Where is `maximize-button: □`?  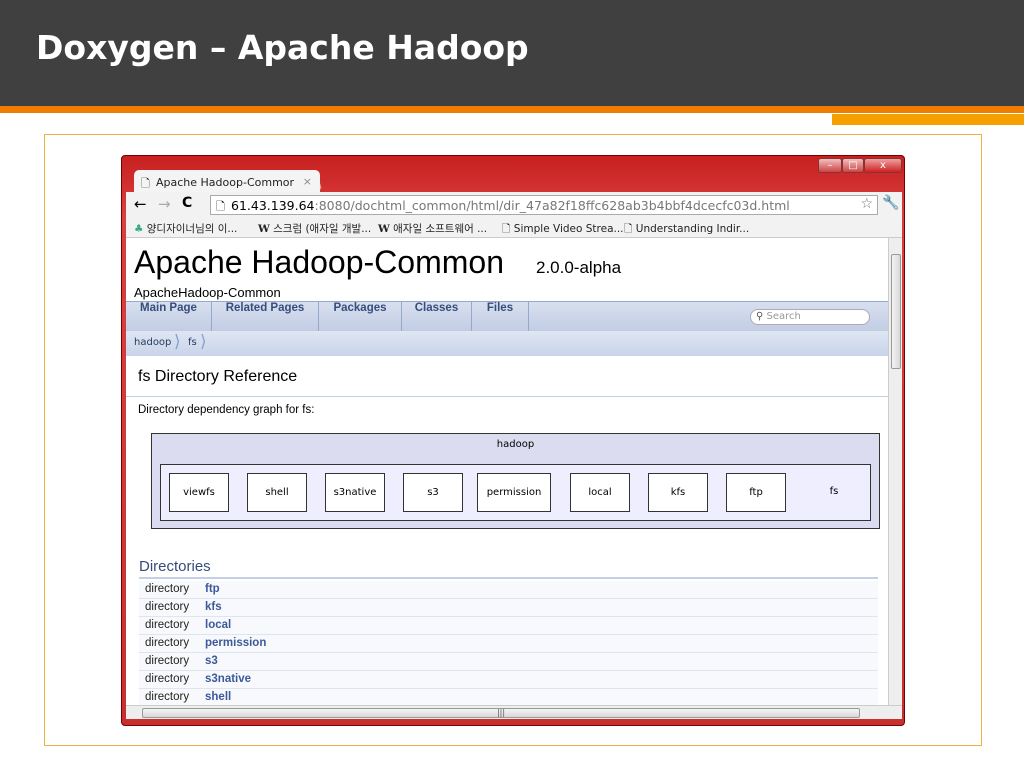
maximize-button: □ is located at coordinates (853, 165).